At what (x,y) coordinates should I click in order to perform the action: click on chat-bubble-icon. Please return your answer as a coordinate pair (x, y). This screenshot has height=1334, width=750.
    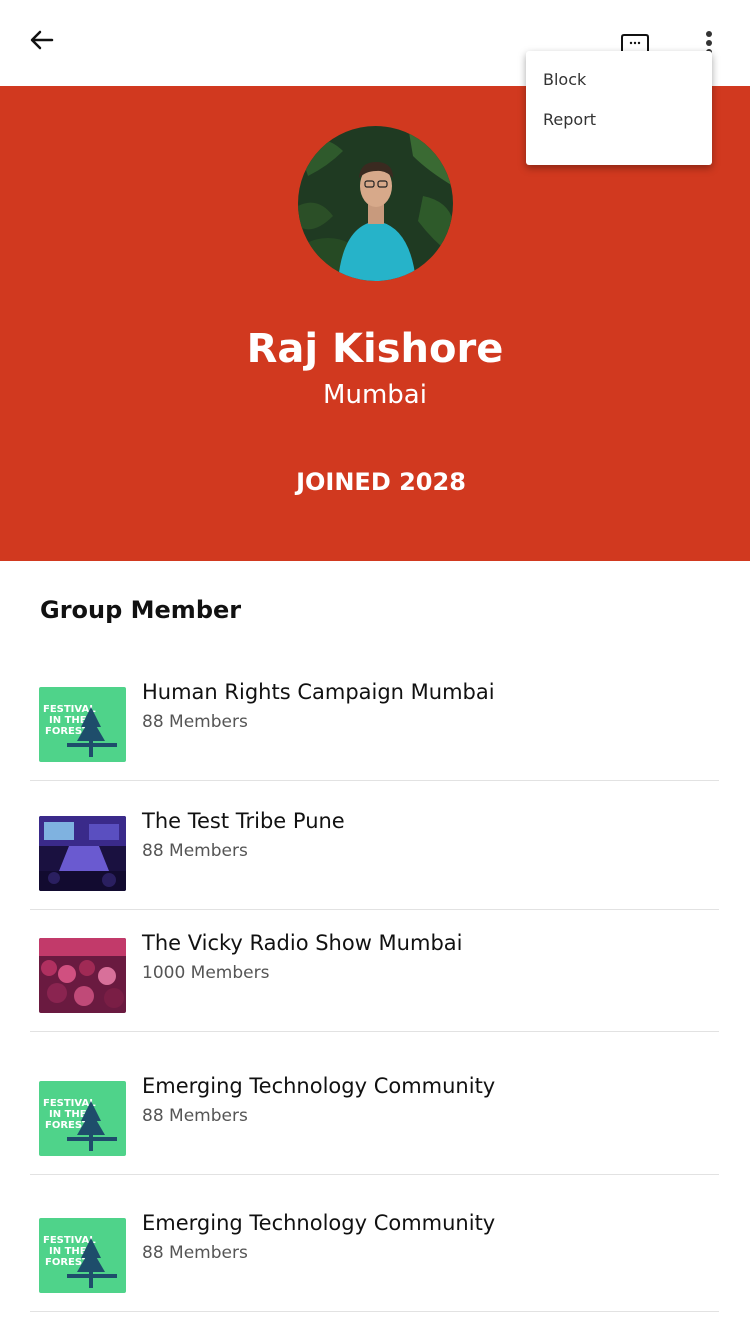
    Looking at the image, I should click on (635, 43).